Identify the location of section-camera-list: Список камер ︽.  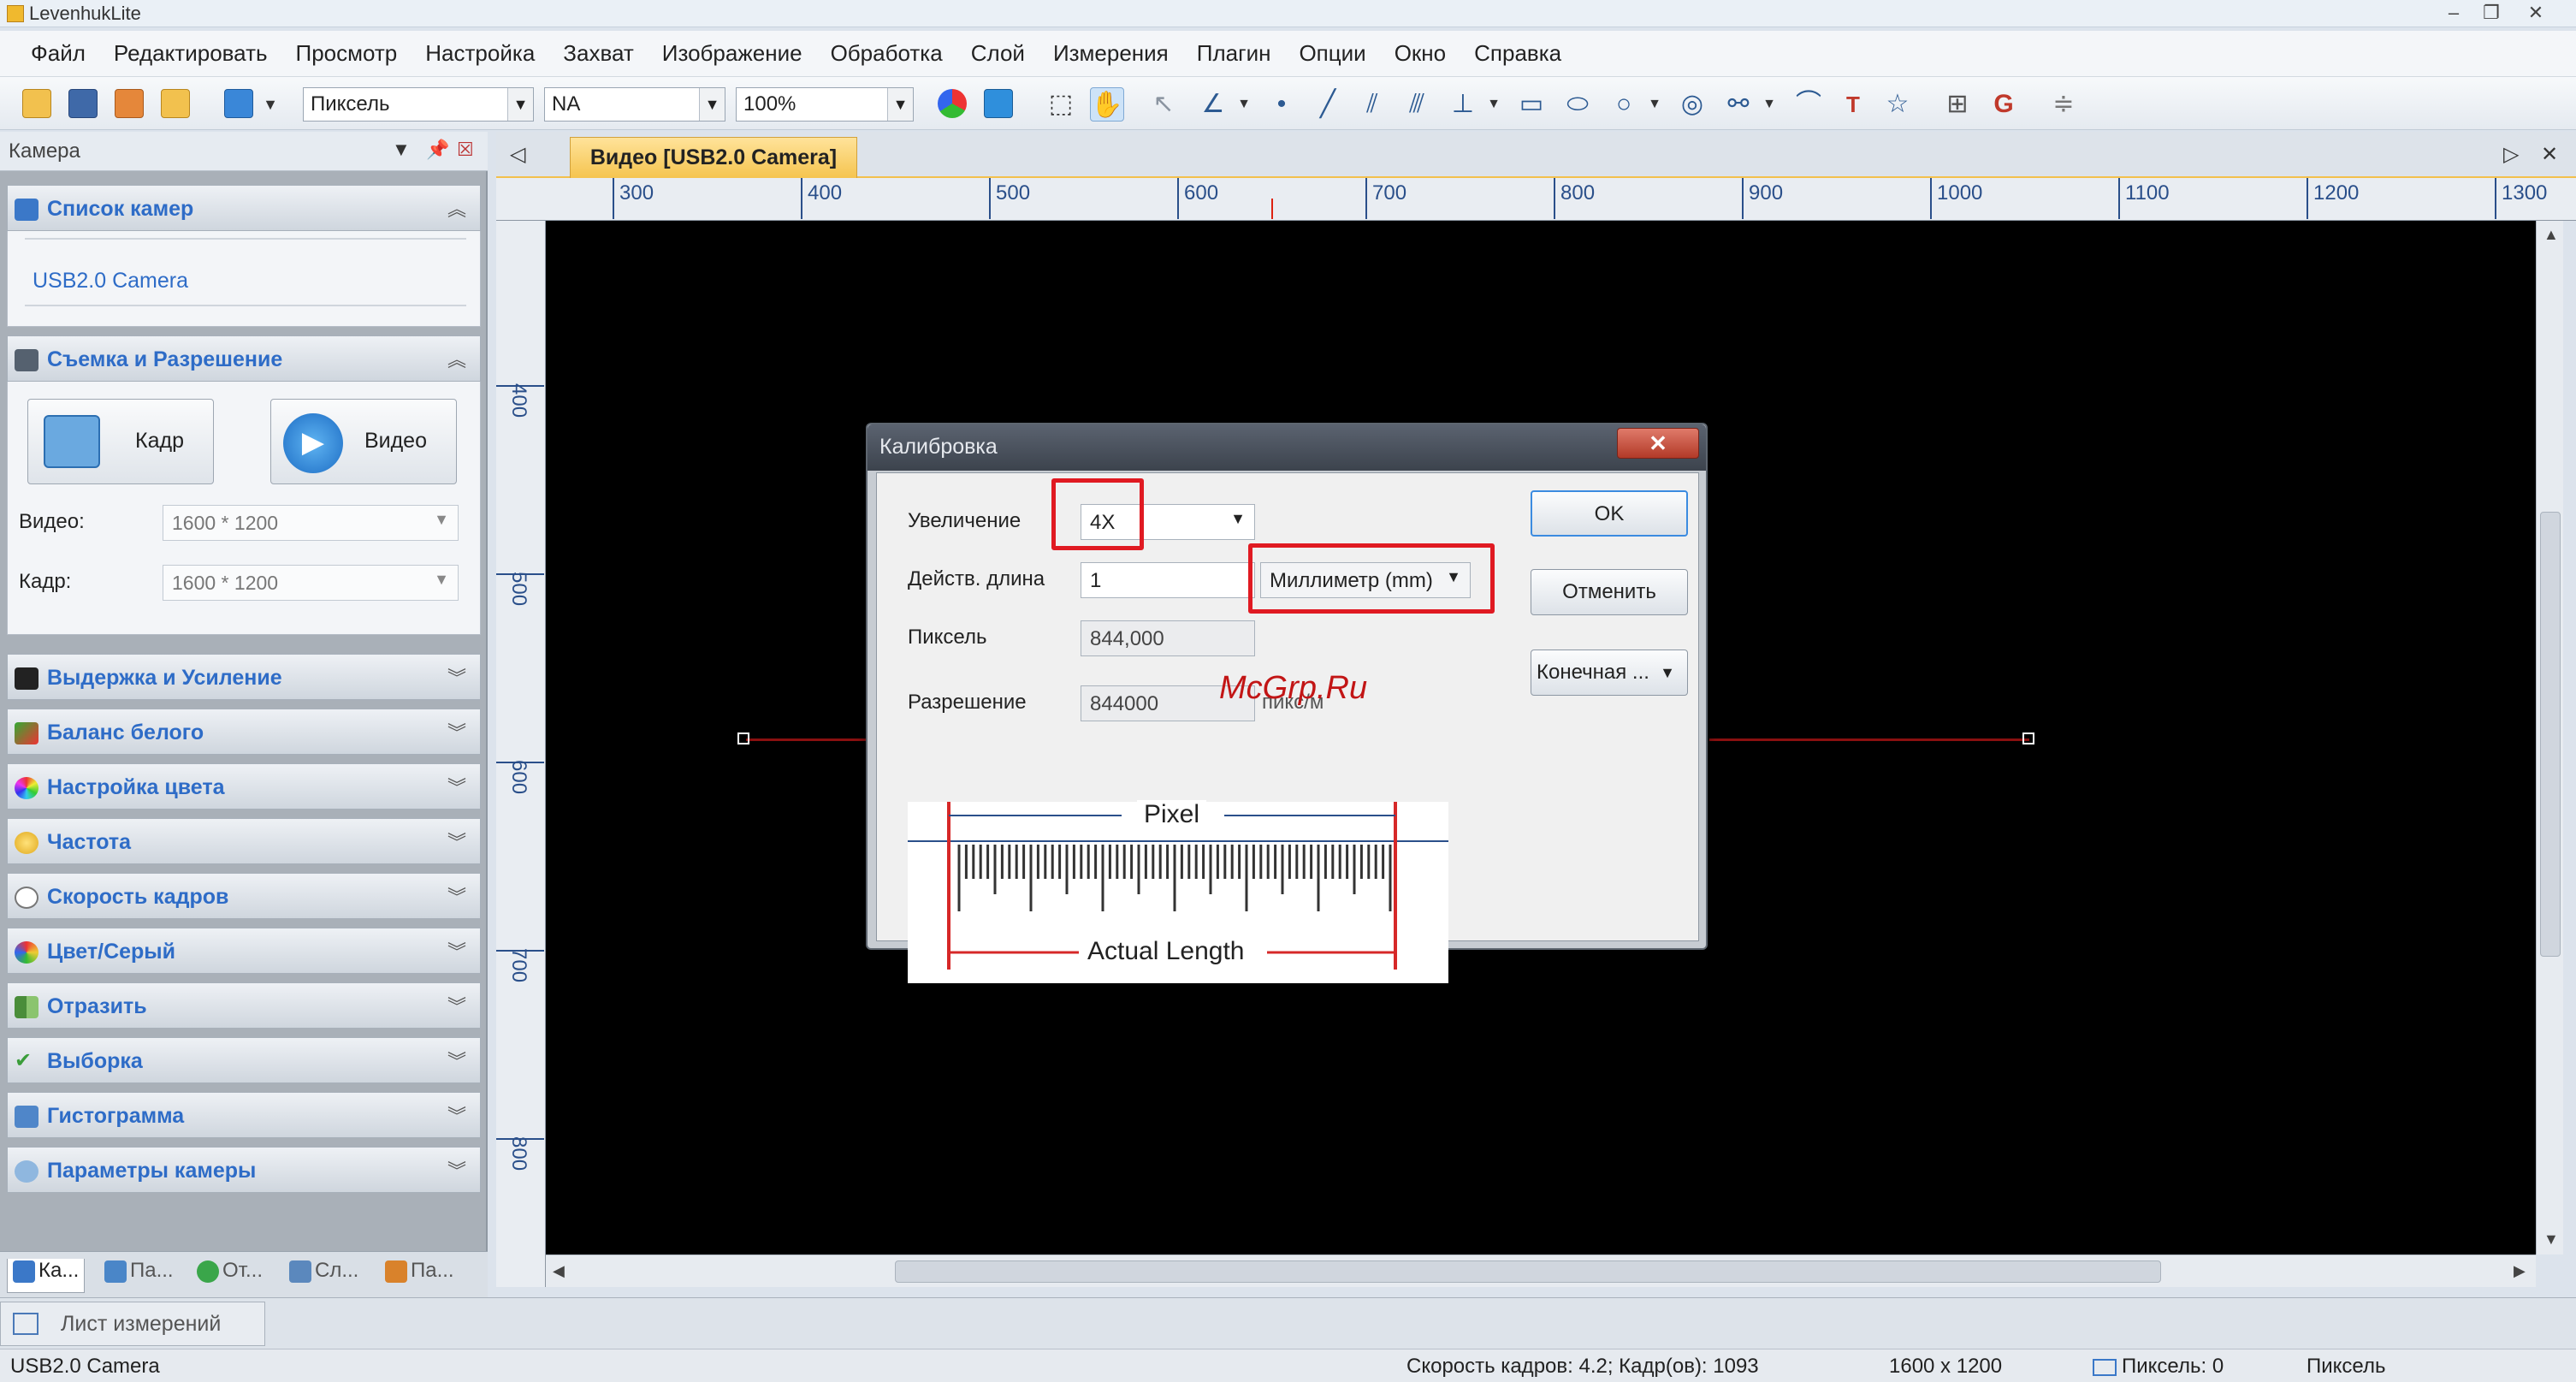
(244, 208).